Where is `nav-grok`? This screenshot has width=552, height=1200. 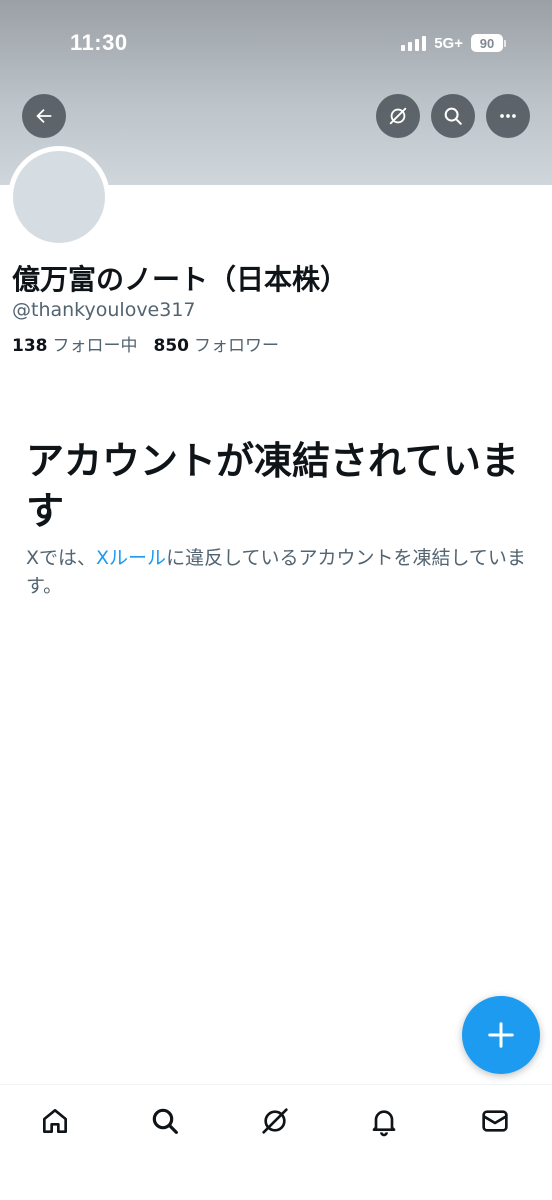 nav-grok is located at coordinates (275, 1121).